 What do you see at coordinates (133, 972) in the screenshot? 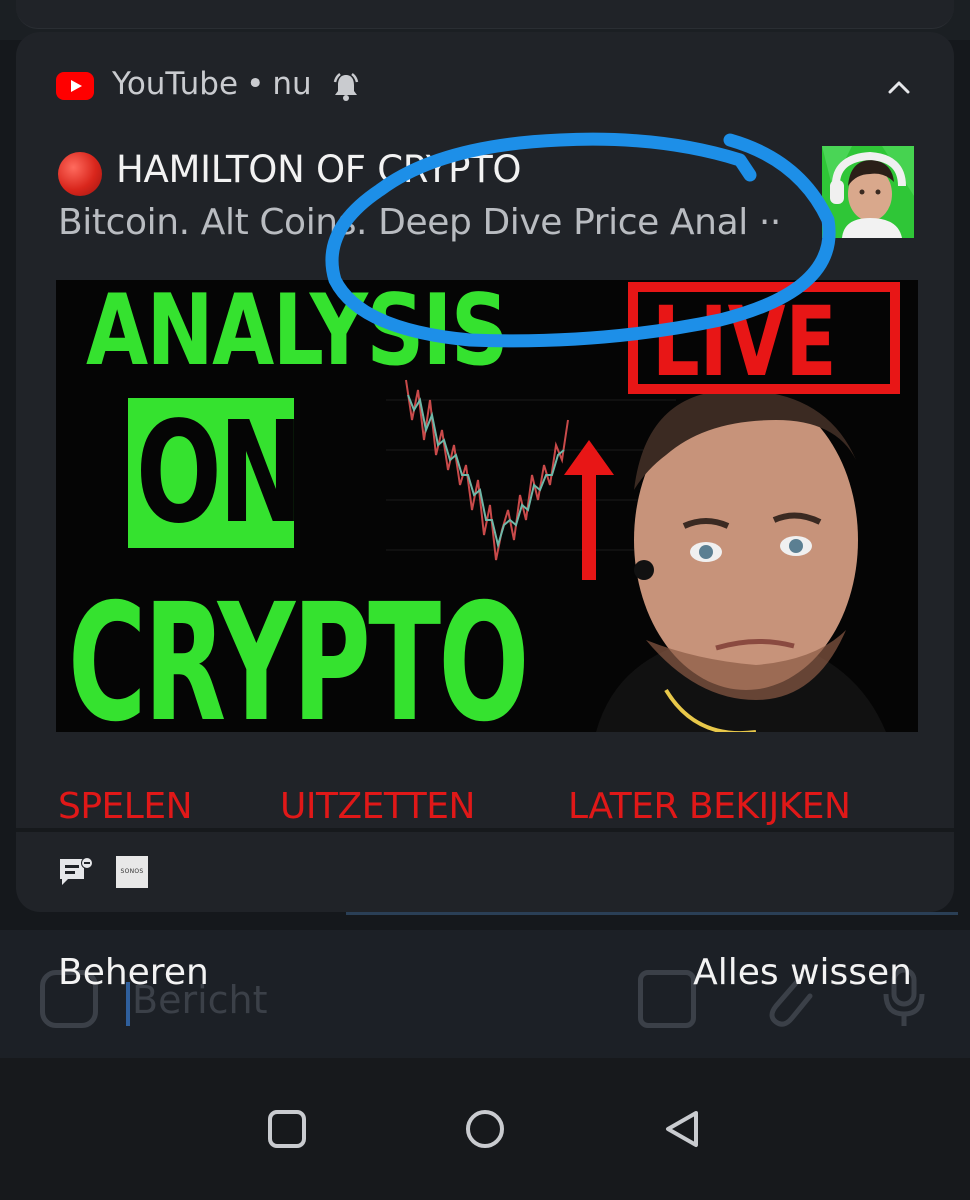
I see `manage-button: Beheren` at bounding box center [133, 972].